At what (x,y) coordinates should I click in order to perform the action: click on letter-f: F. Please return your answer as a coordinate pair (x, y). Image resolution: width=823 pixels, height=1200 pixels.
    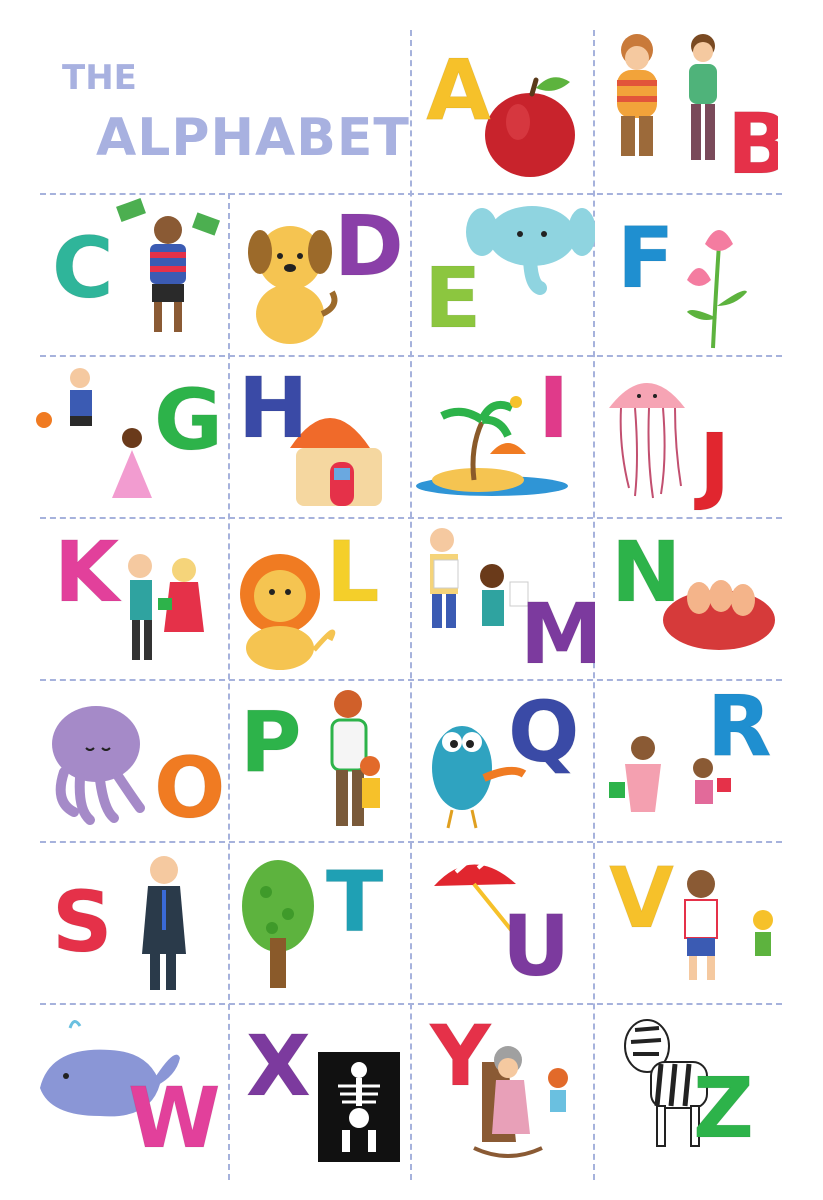
    Looking at the image, I should click on (645, 258).